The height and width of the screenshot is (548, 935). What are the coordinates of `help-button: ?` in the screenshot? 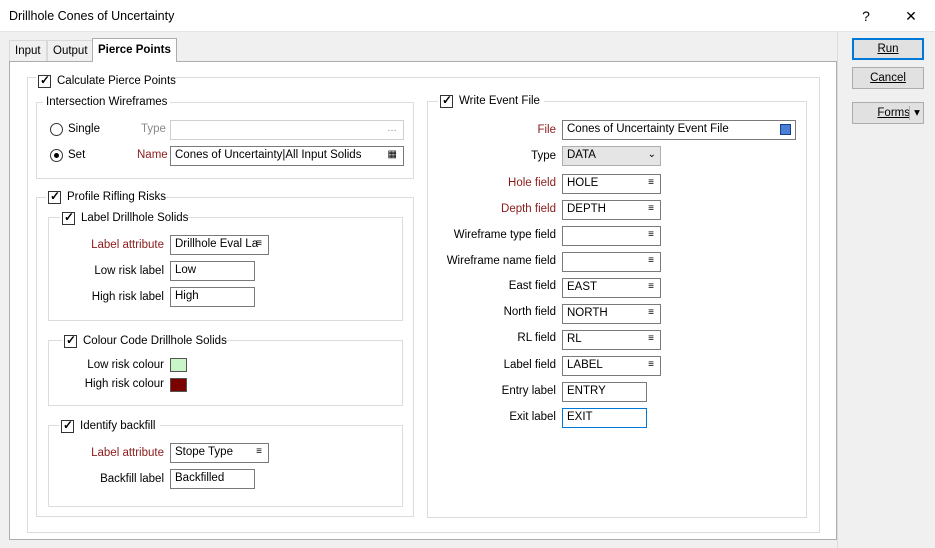 It's located at (866, 16).